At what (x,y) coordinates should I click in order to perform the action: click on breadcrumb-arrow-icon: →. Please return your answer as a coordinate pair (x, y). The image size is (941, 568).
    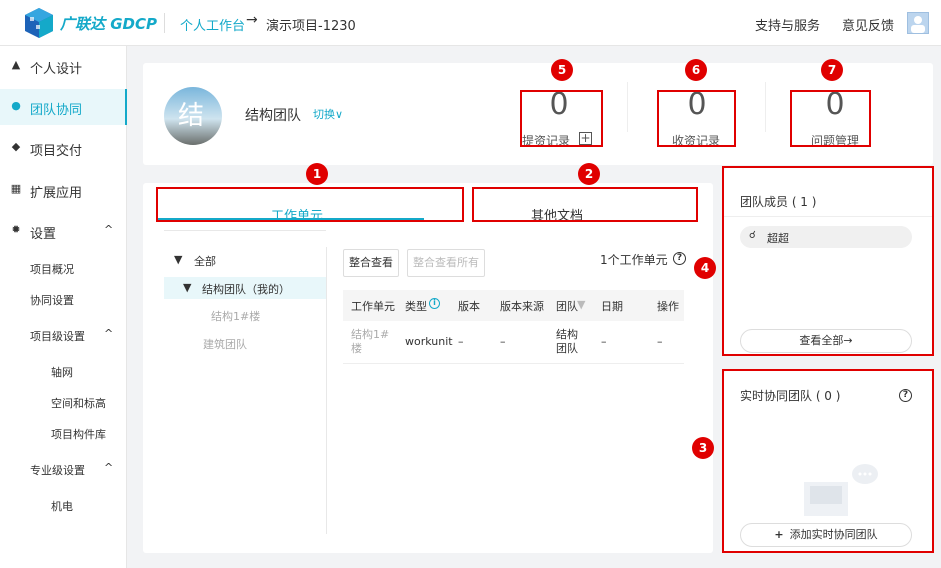
    Looking at the image, I should click on (252, 20).